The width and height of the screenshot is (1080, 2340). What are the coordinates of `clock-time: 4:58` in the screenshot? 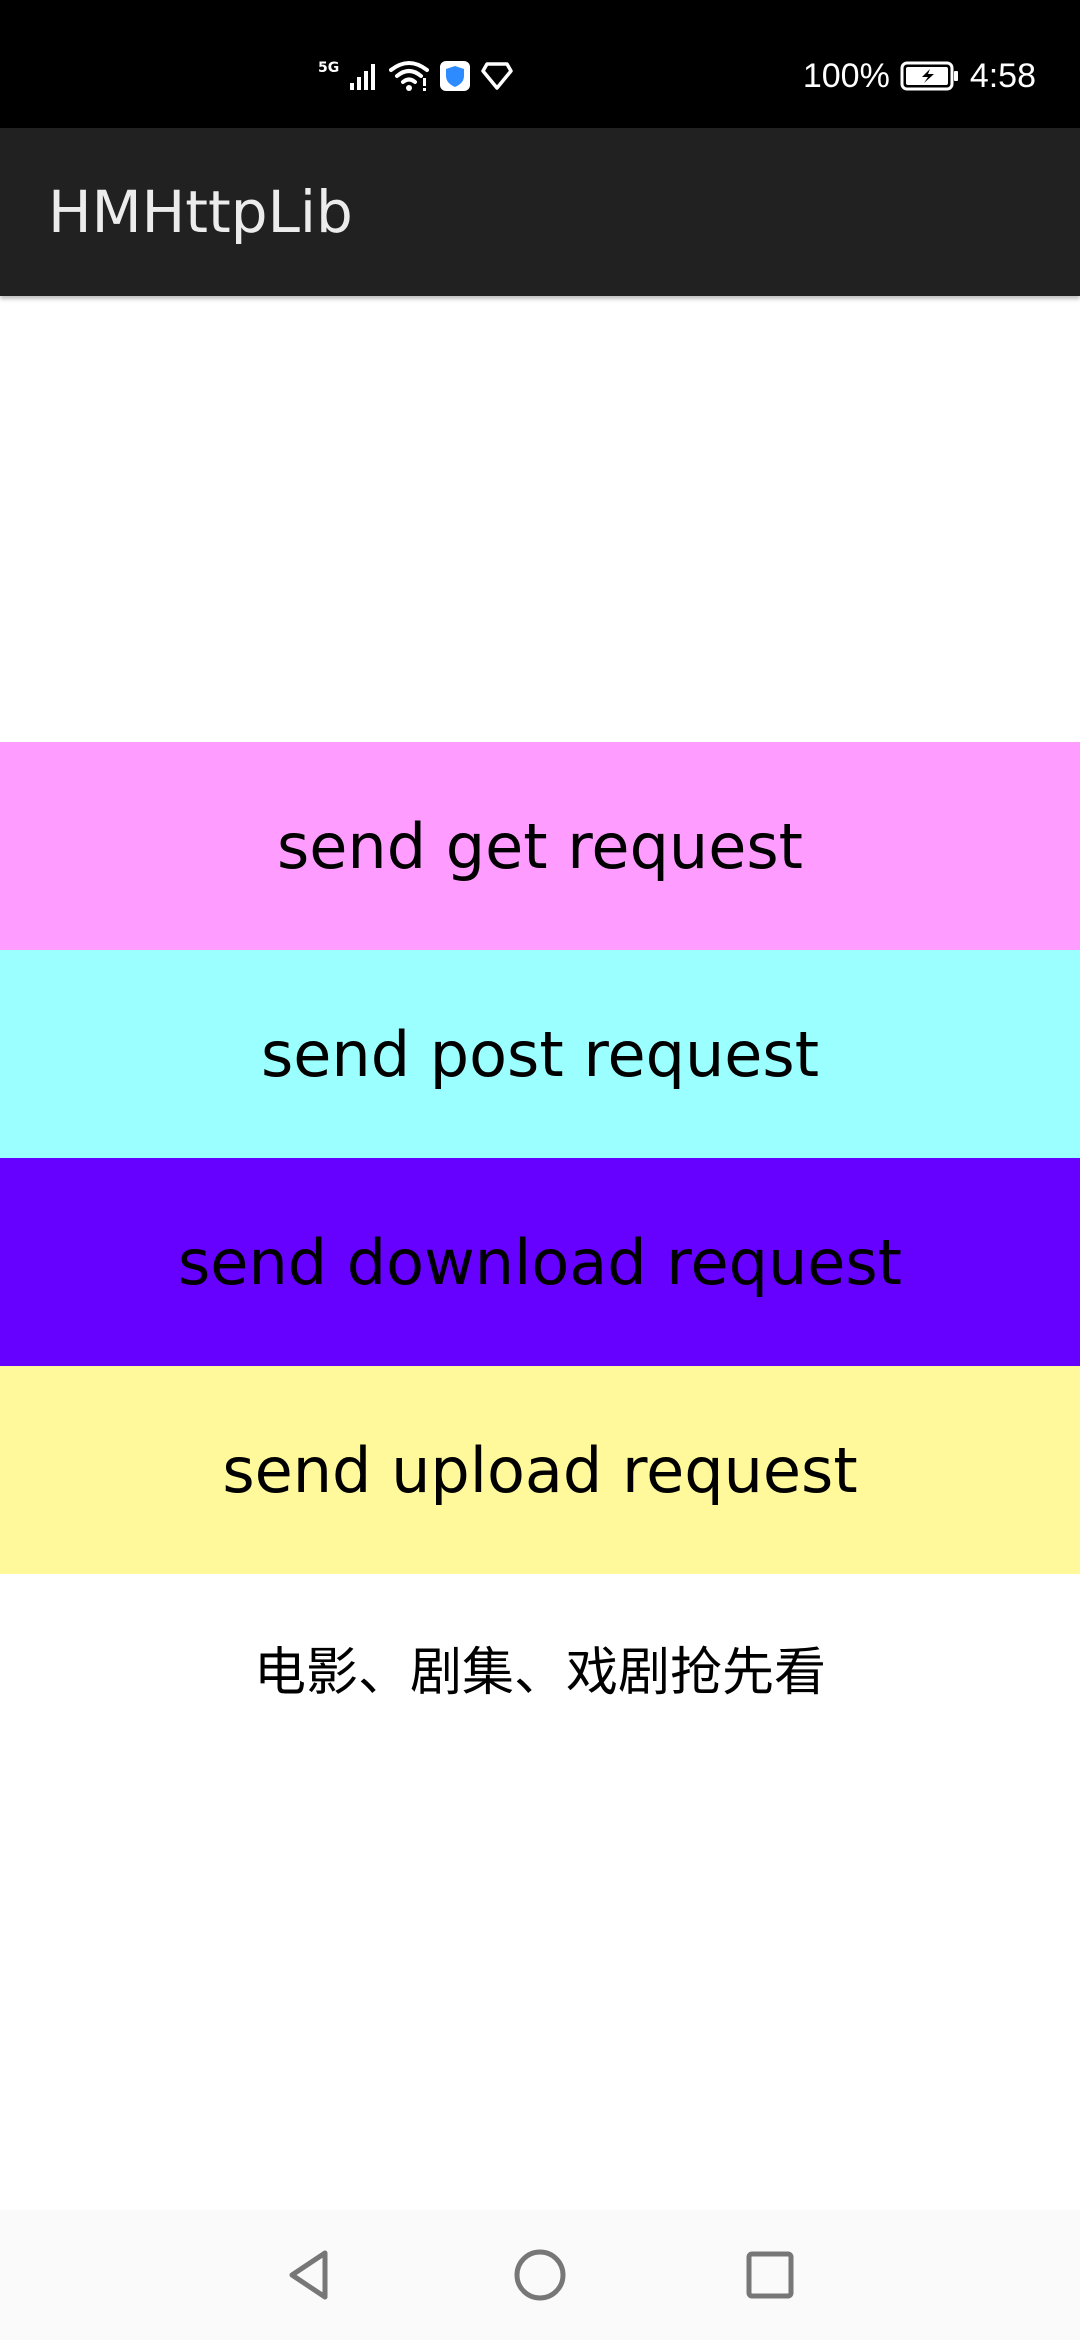 It's located at (1002, 75).